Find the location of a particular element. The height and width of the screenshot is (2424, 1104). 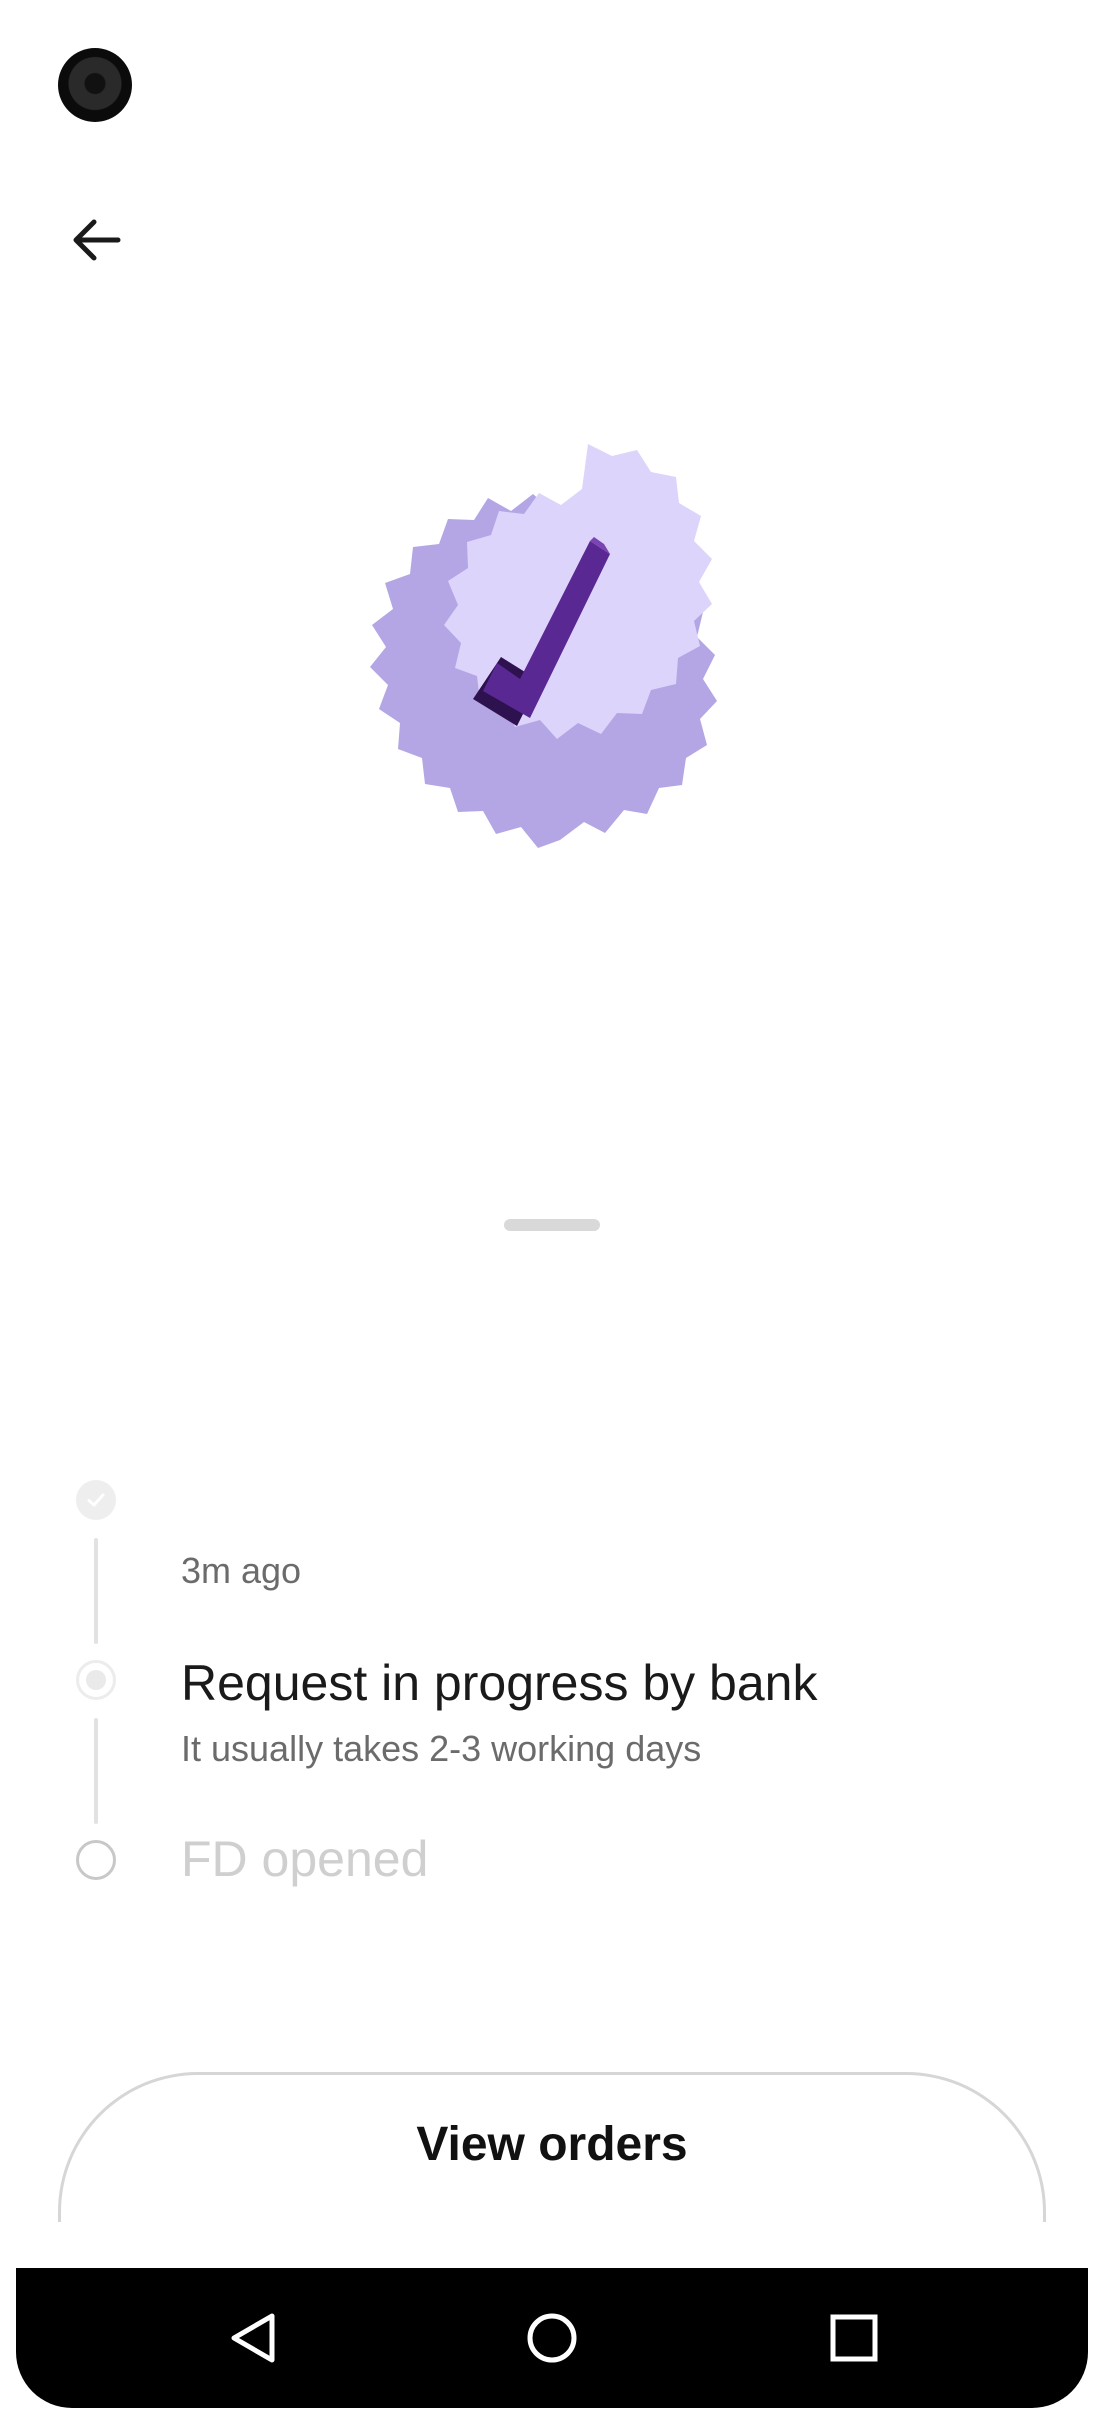

nav-back-button is located at coordinates (254, 2338).